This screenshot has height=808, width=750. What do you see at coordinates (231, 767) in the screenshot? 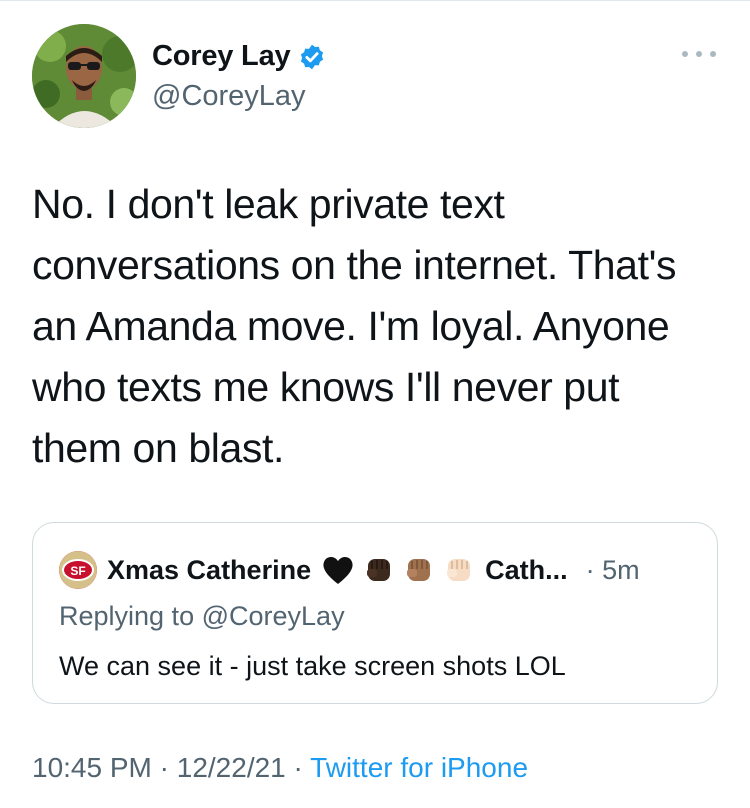
I see `tweet-date: 12/22/21` at bounding box center [231, 767].